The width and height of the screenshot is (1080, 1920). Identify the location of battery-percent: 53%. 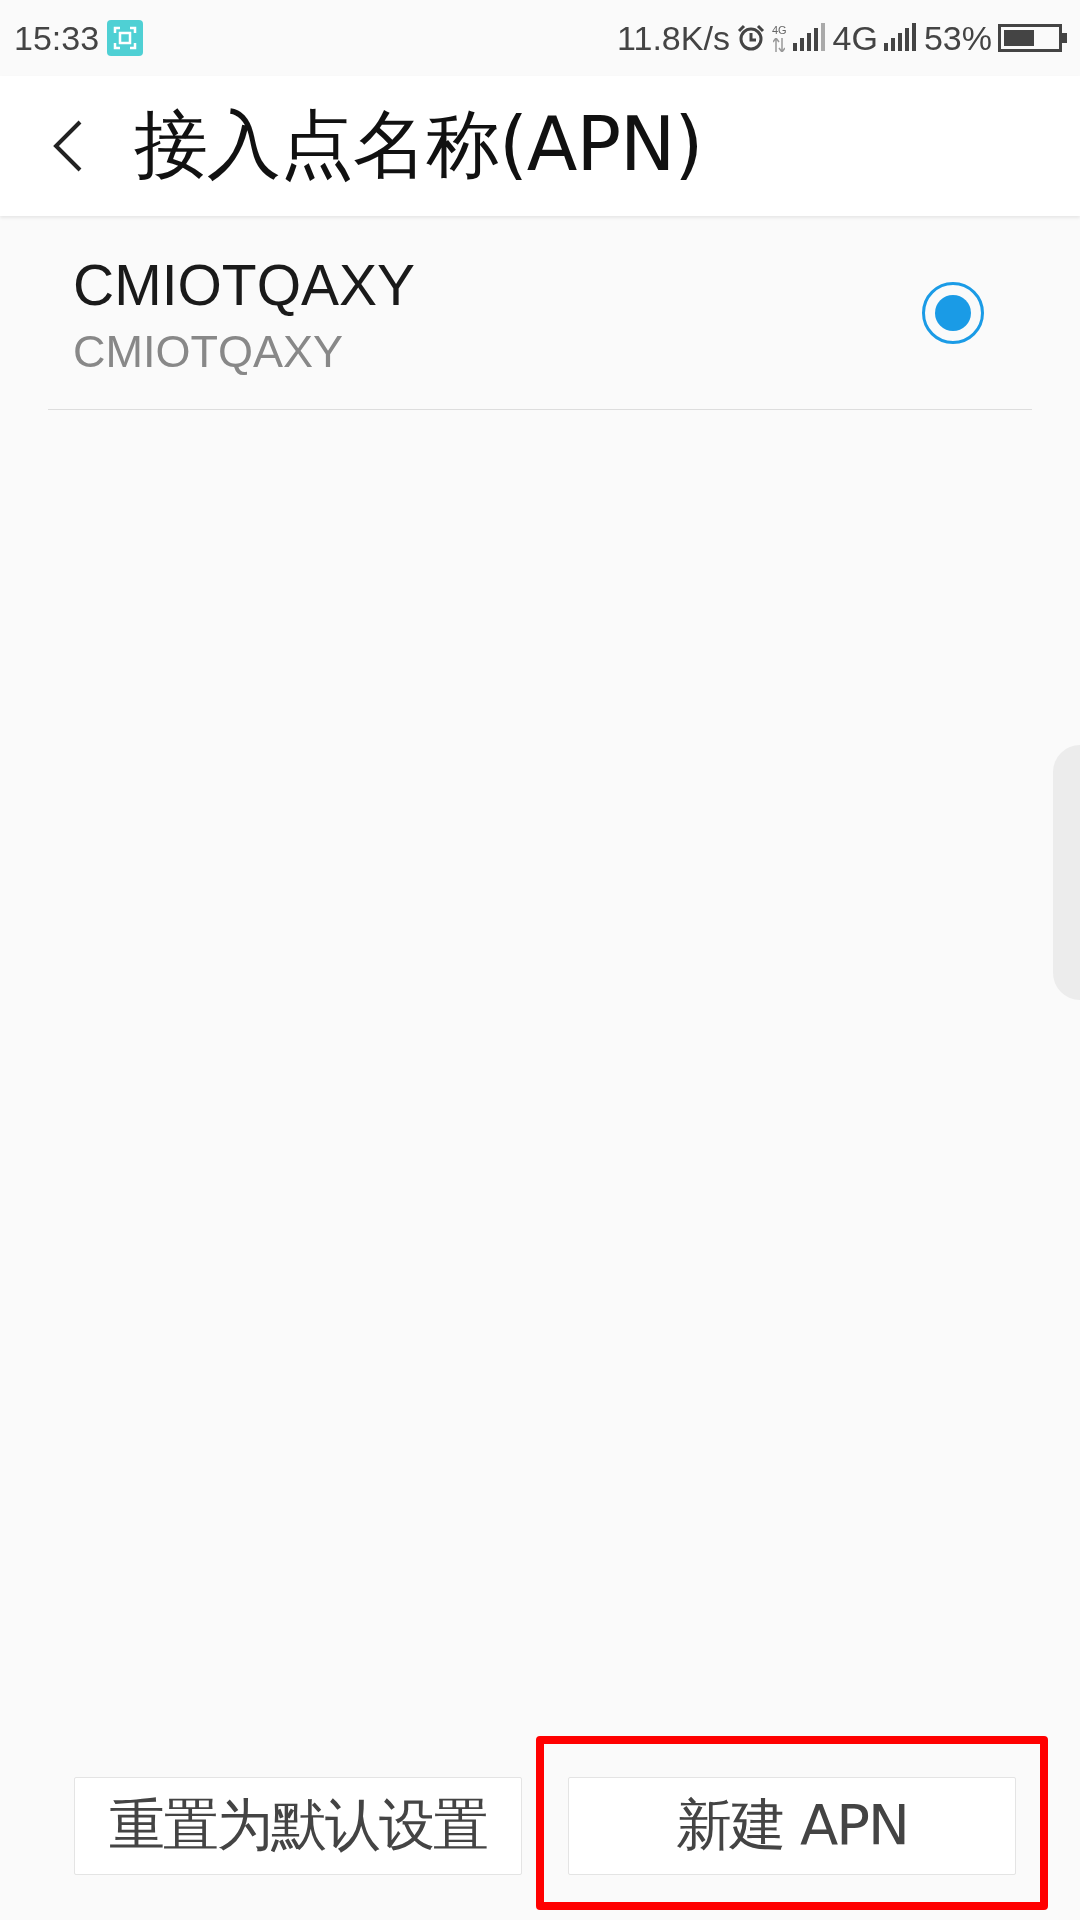
(957, 38).